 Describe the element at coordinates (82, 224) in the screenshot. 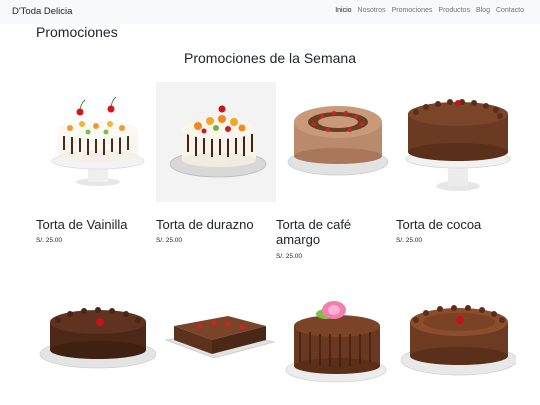

I see `product-name: Torta de Vainilla` at that location.